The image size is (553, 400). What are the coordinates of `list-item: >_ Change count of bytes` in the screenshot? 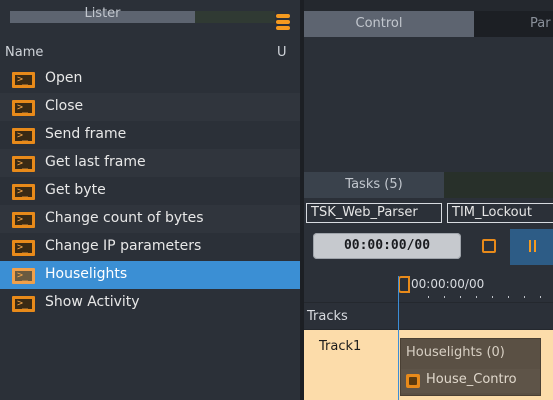 It's located at (150, 219).